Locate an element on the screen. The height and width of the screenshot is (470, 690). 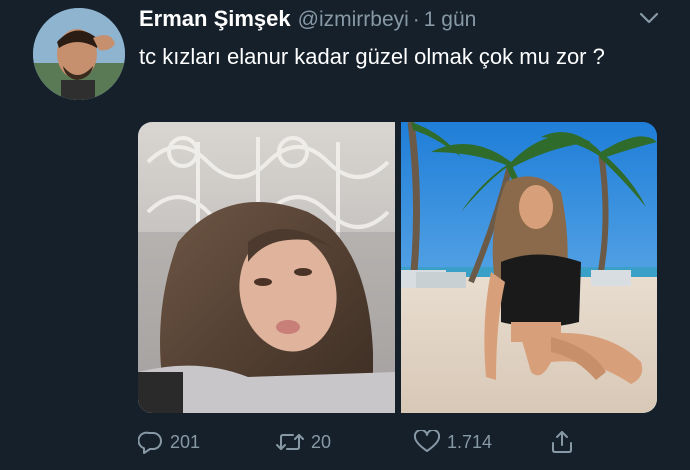
like-button: 1.714 is located at coordinates (452, 442).